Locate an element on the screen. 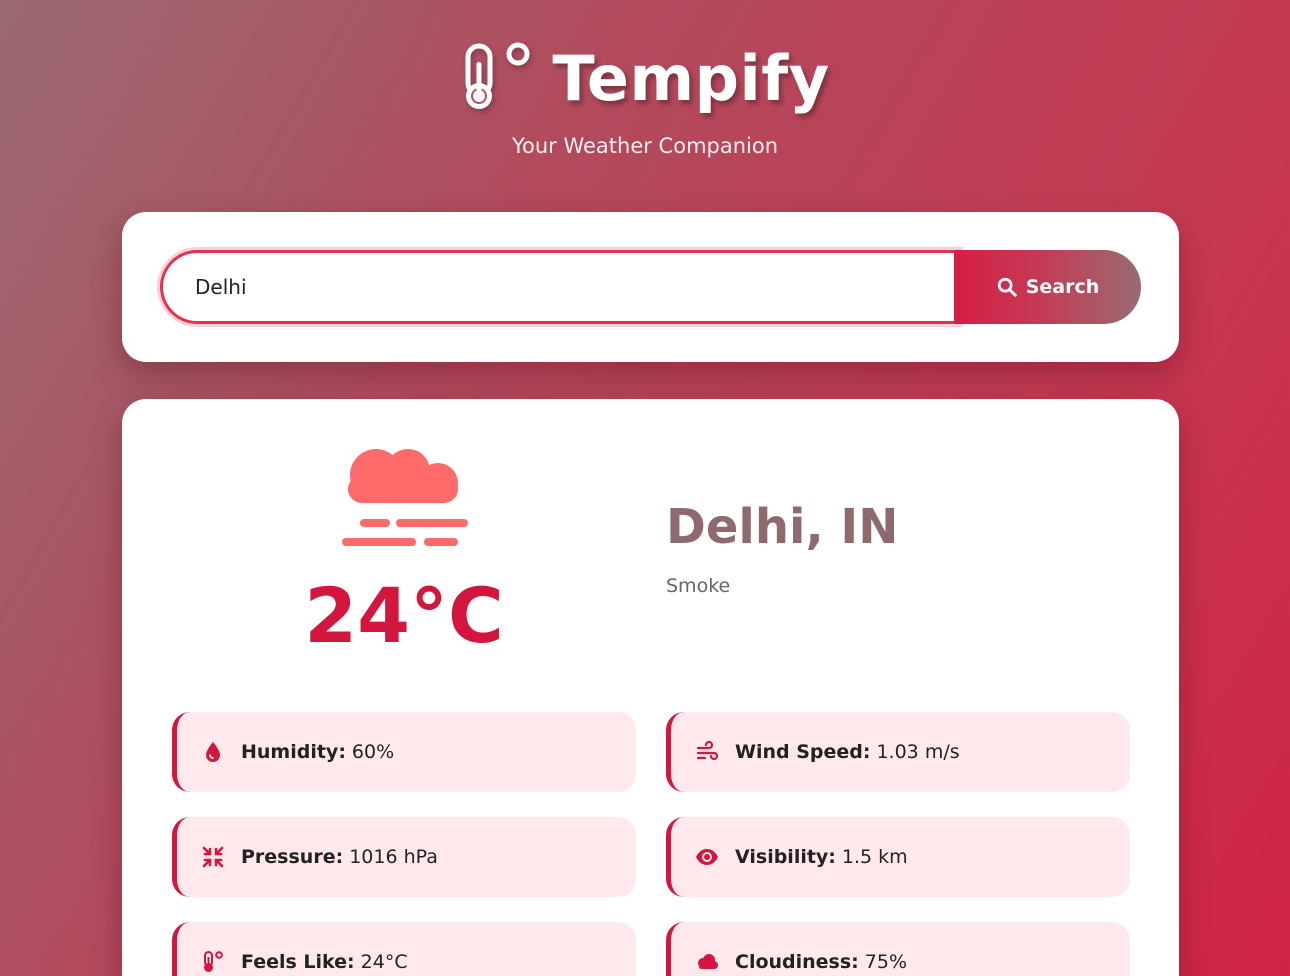 Image resolution: width=1290 pixels, height=976 pixels. detail-cloudiness: Cloudiness: 75% is located at coordinates (898, 949).